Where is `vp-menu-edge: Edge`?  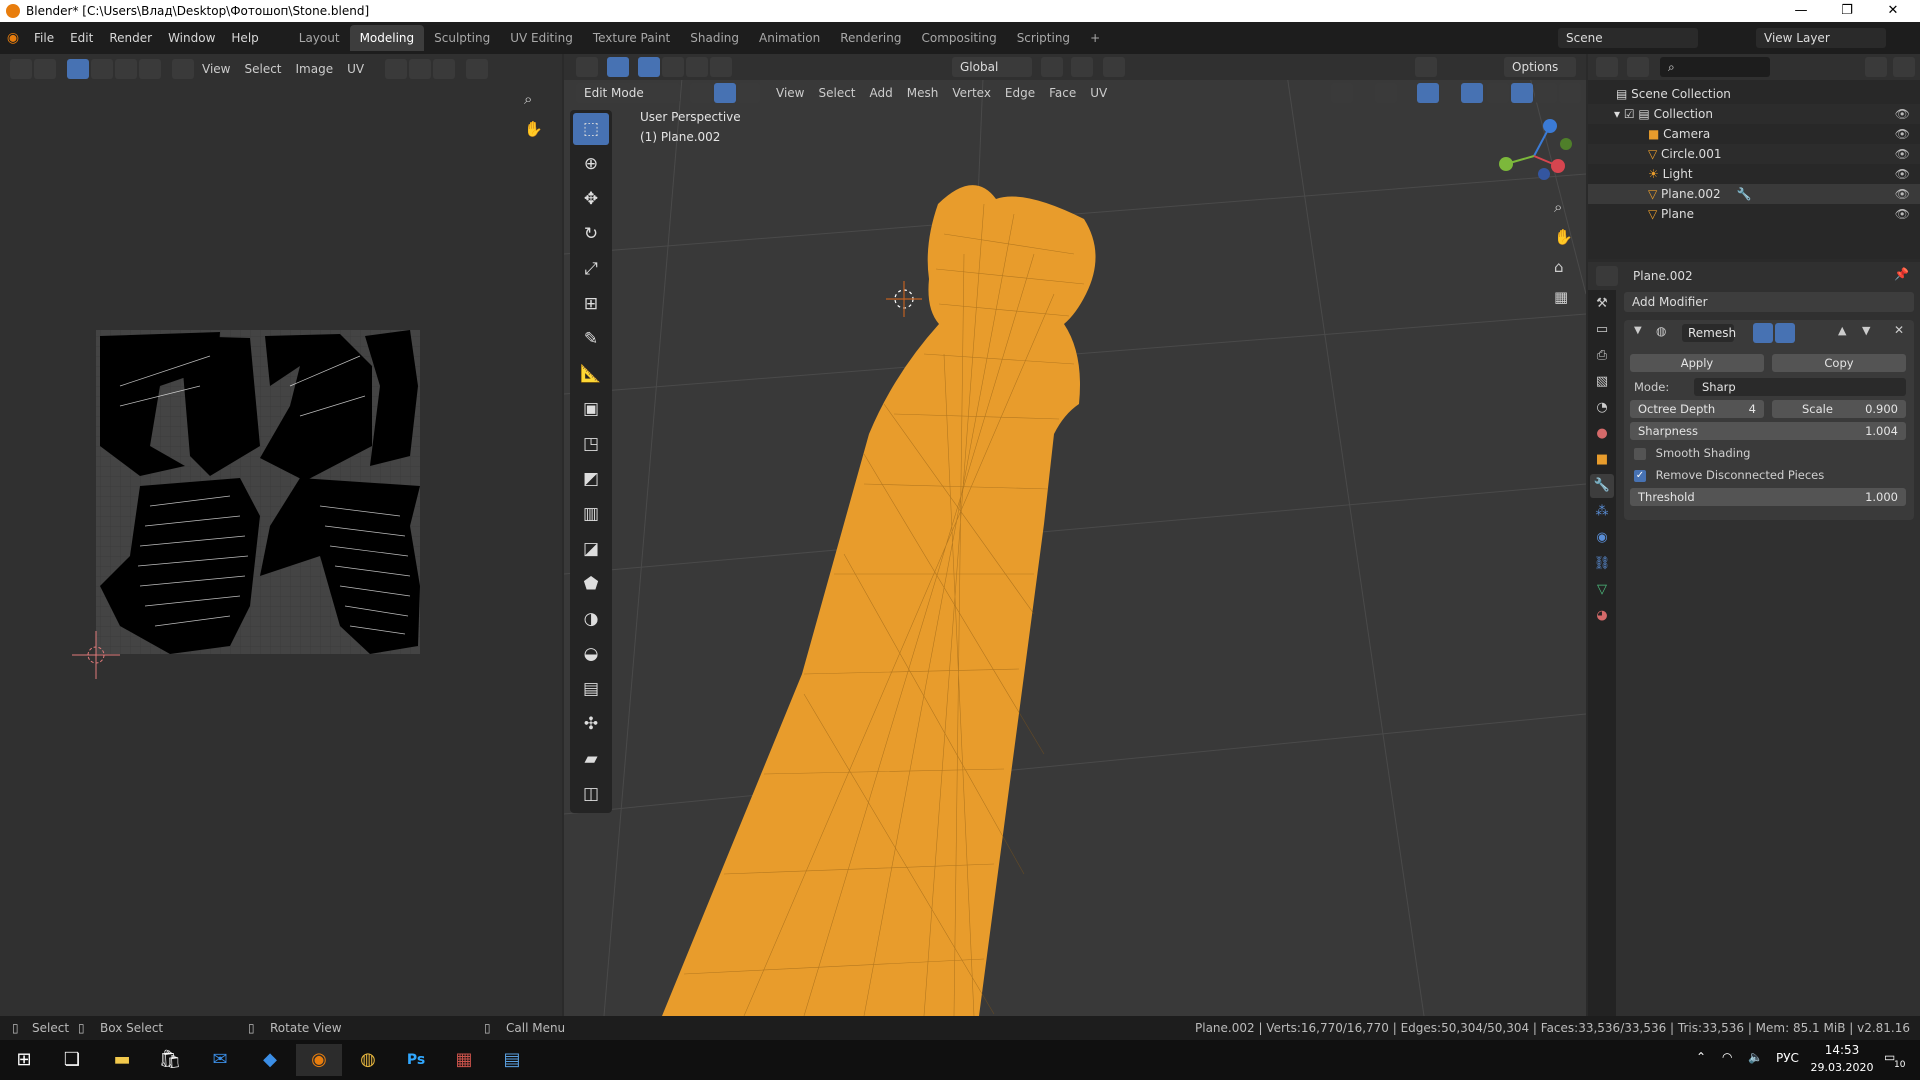 vp-menu-edge: Edge is located at coordinates (1020, 93).